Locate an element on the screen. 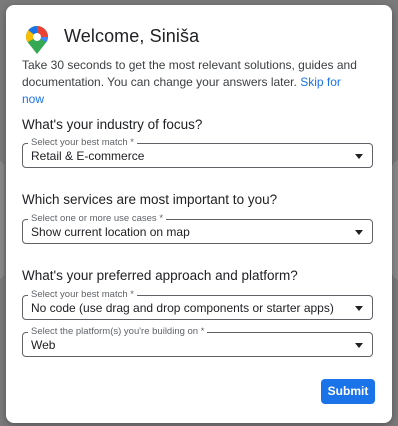 The height and width of the screenshot is (426, 398). question-industry: What's your industry of focus? is located at coordinates (112, 124).